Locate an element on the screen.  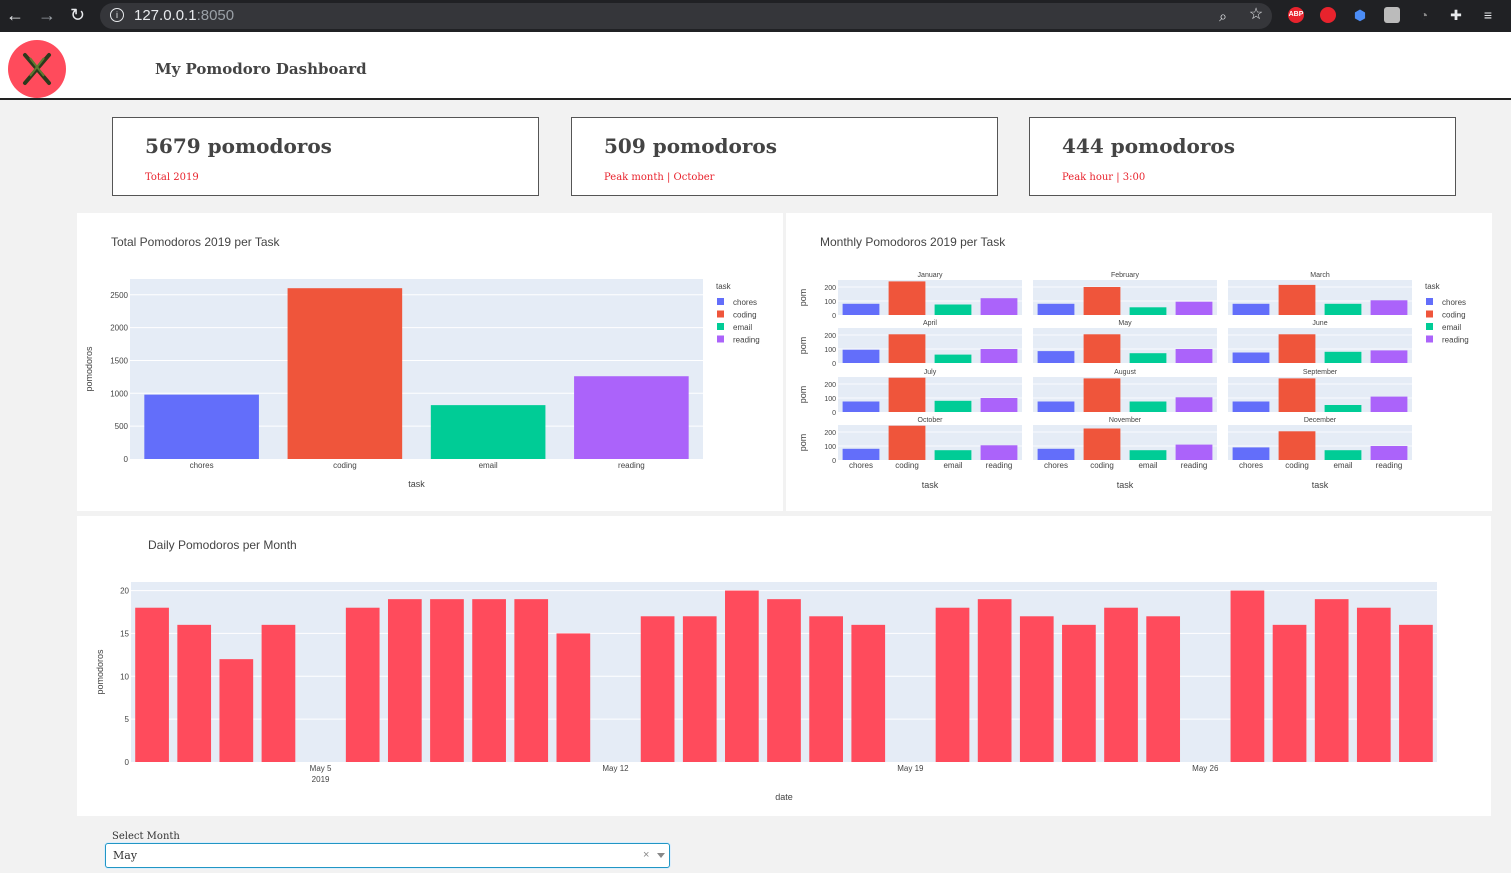
tomato-logo is located at coordinates (37, 69).